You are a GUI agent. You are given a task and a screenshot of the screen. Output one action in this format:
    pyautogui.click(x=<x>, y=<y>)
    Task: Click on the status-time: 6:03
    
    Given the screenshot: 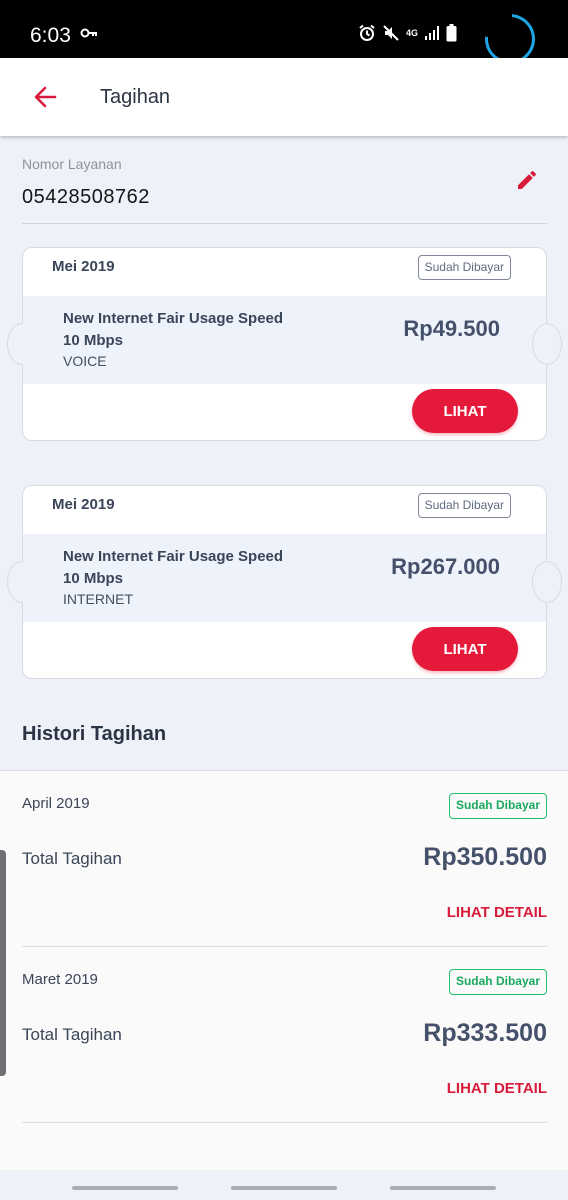 What is the action you would take?
    pyautogui.click(x=50, y=35)
    